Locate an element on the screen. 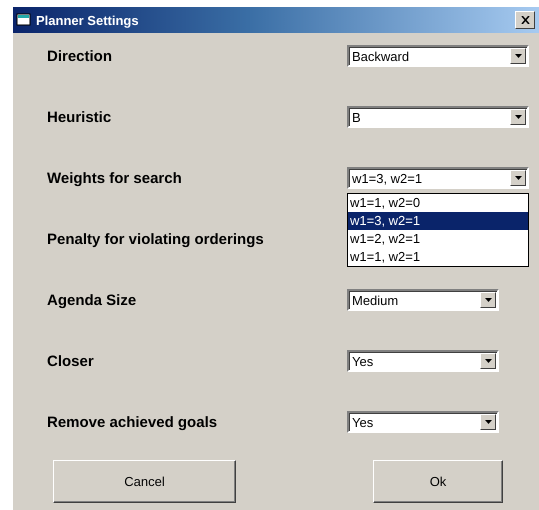  setting-label: Direction is located at coordinates (80, 56).